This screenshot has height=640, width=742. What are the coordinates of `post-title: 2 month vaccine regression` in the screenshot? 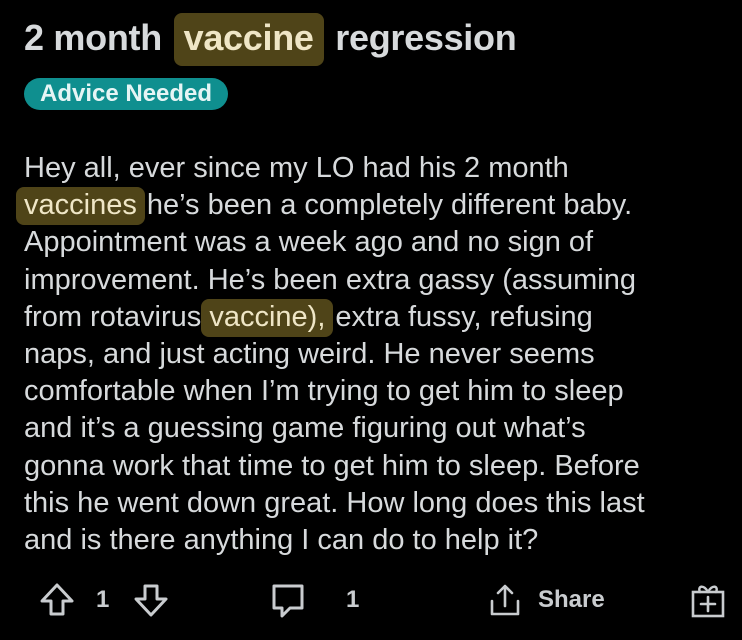 It's located at (270, 39).